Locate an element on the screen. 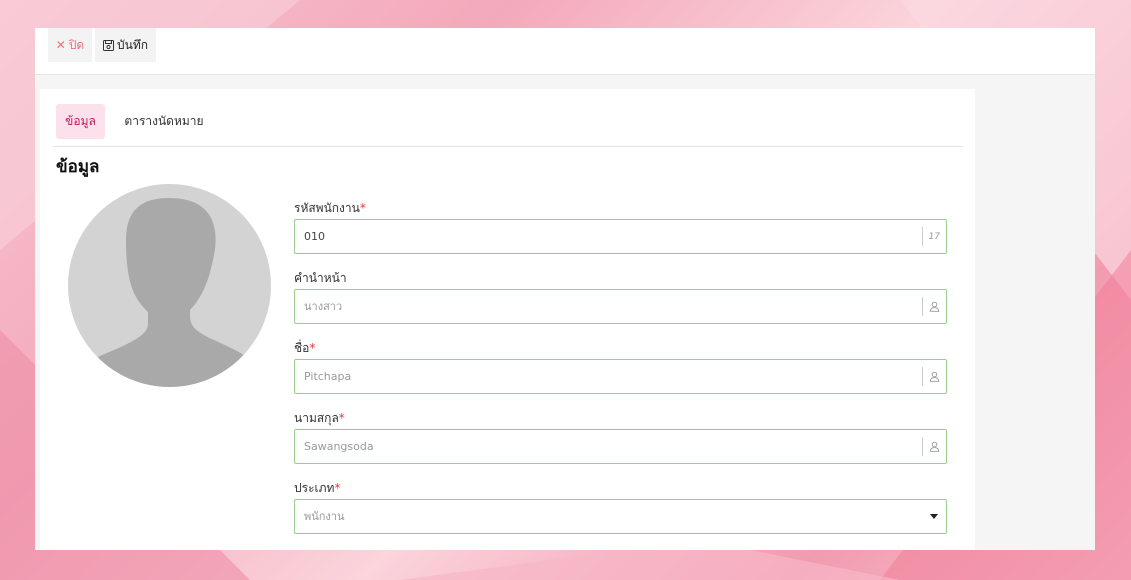 The height and width of the screenshot is (580, 1131). section-title: ข้อมูล is located at coordinates (78, 167).